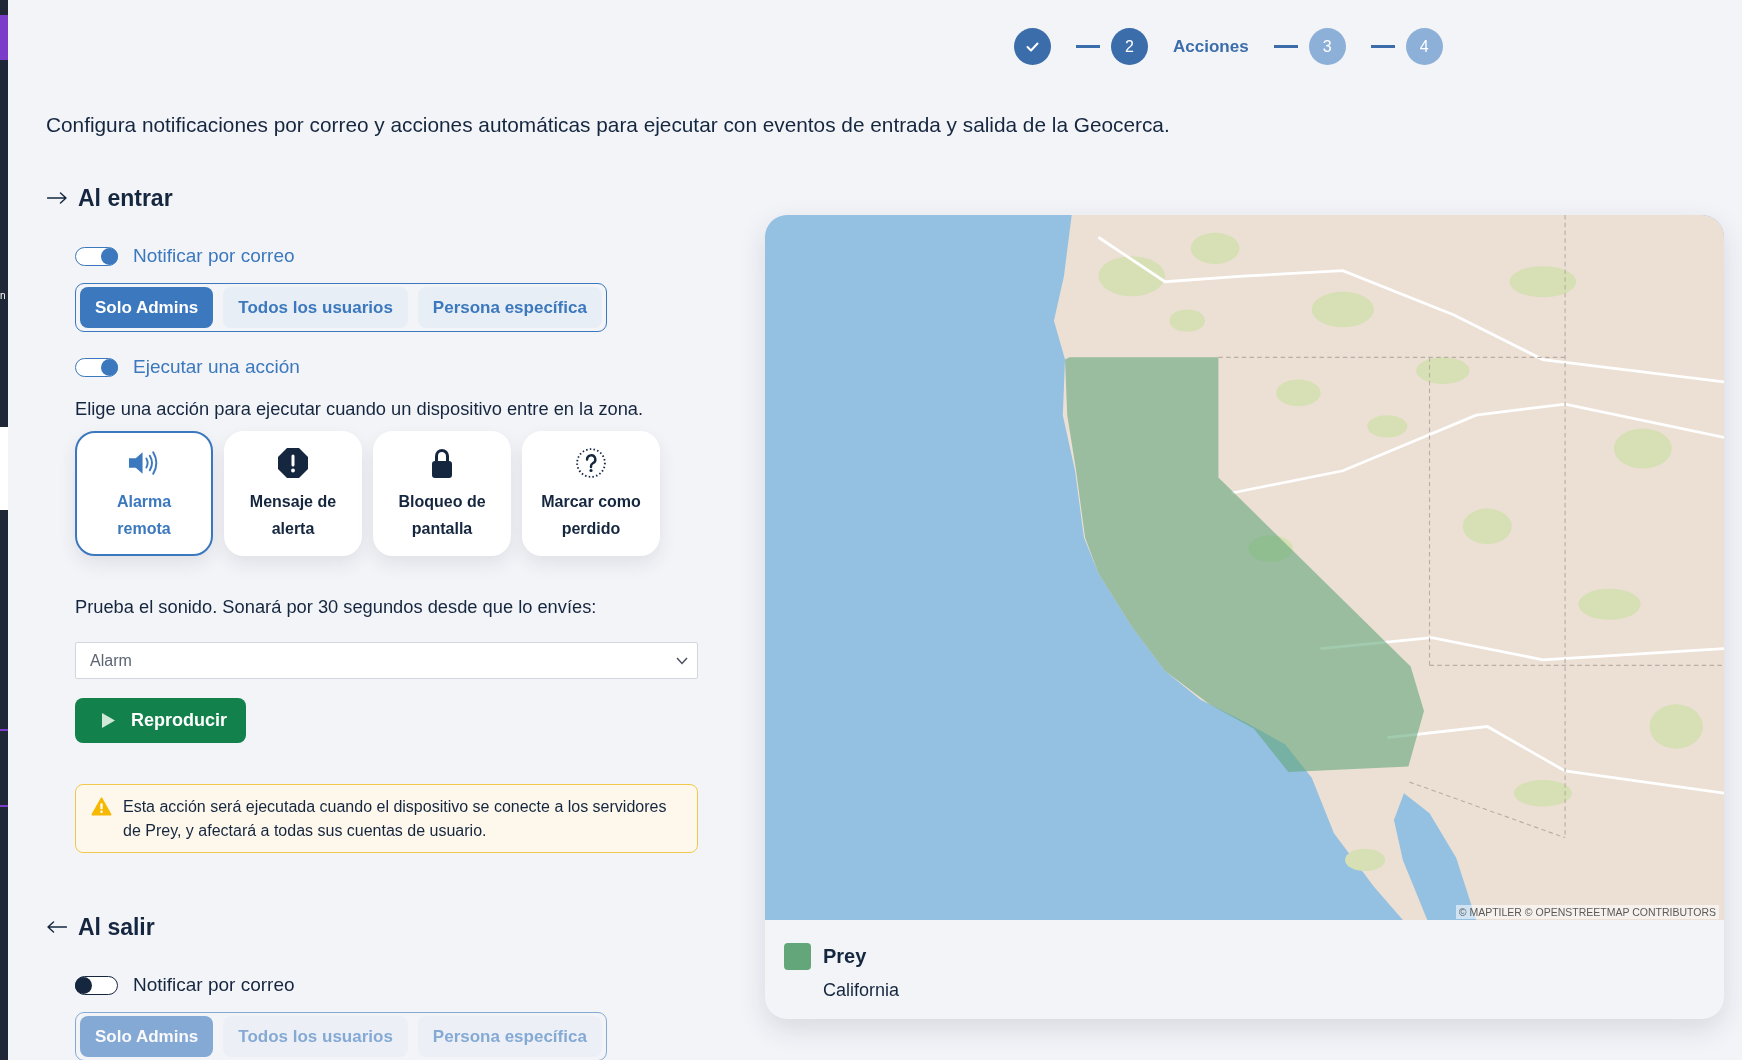  I want to click on page-description: Configura notificaciones por correo y acciones automáticas para ejecutar con eventos de entrada y salida de la Geocerca., so click(608, 125).